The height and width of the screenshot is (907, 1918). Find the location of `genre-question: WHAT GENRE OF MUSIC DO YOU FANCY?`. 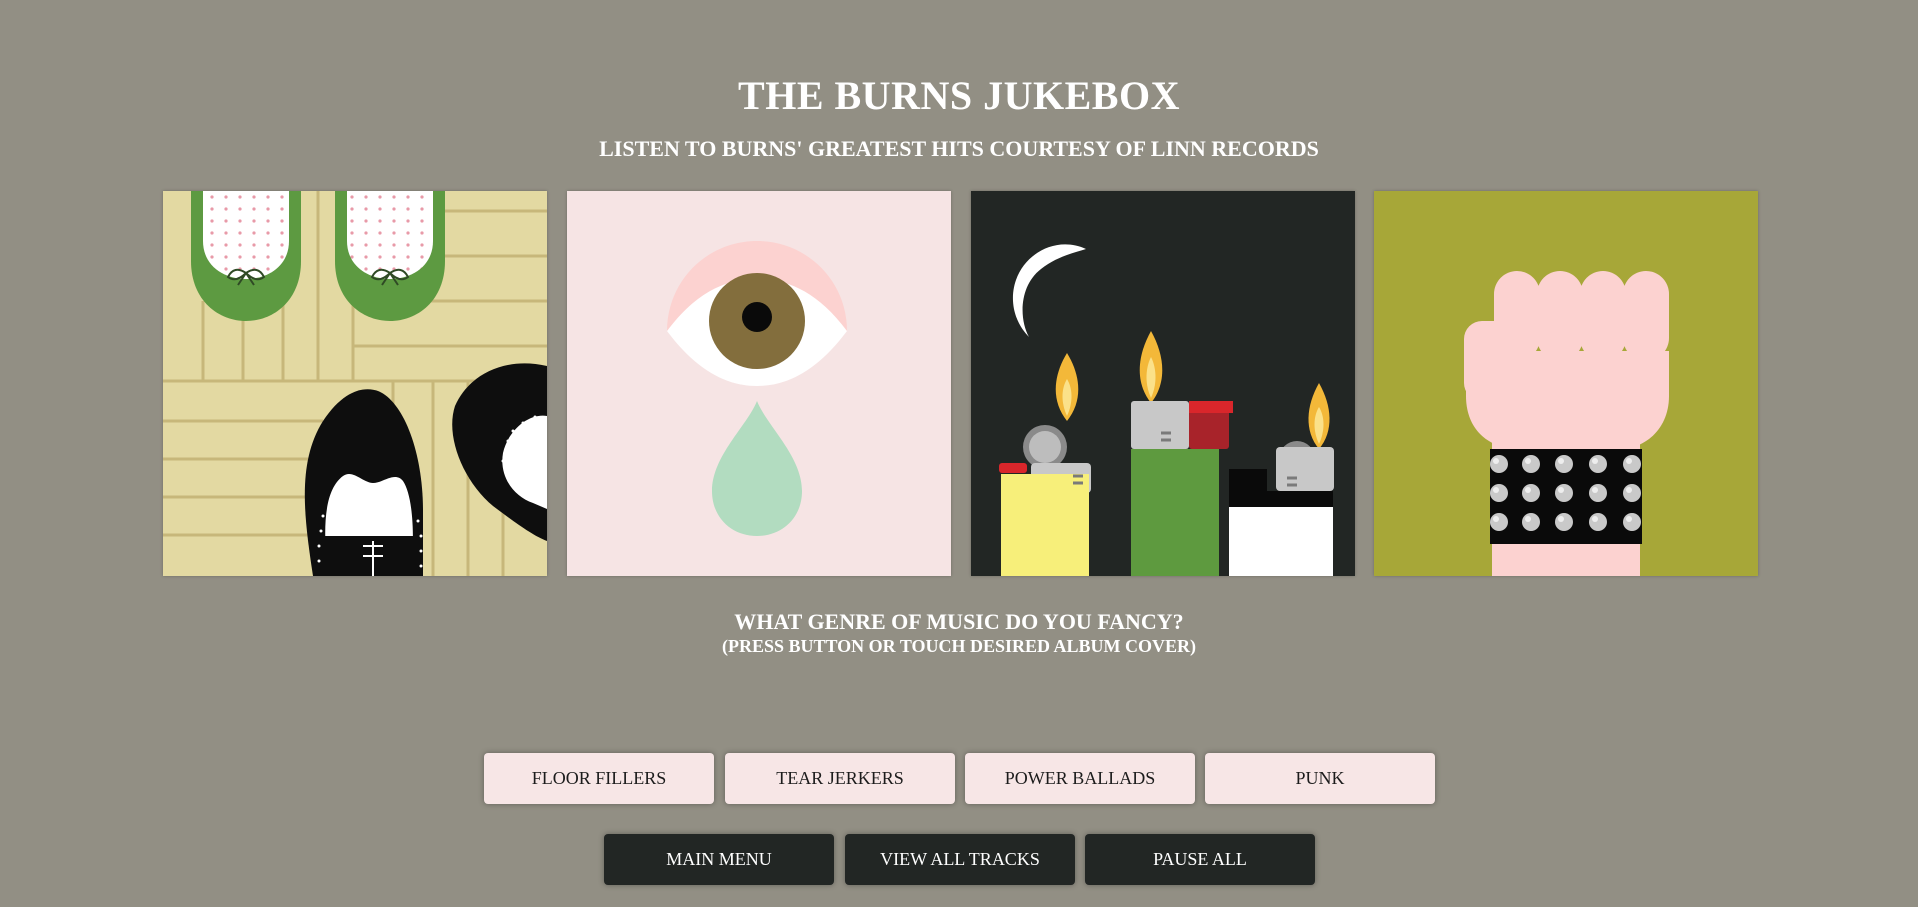

genre-question: WHAT GENRE OF MUSIC DO YOU FANCY? is located at coordinates (959, 621).